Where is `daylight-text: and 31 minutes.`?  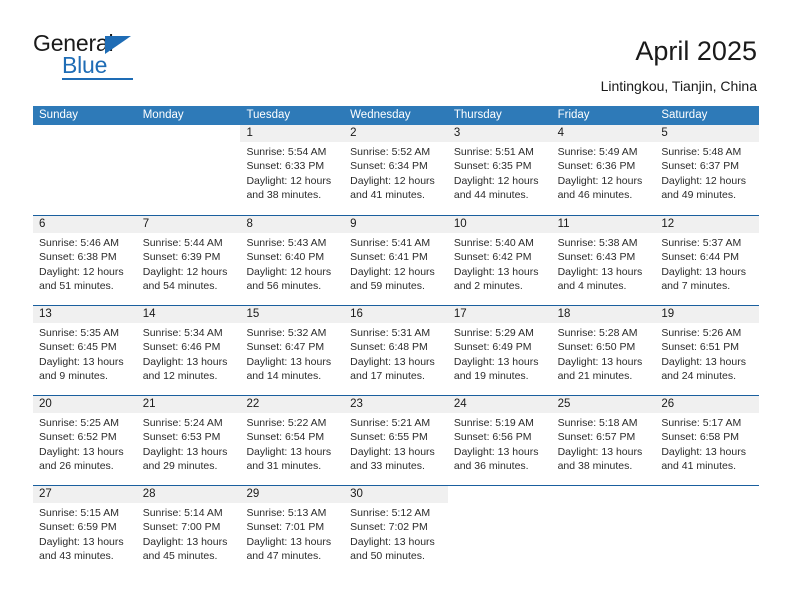
daylight-text: and 31 minutes. is located at coordinates (284, 466).